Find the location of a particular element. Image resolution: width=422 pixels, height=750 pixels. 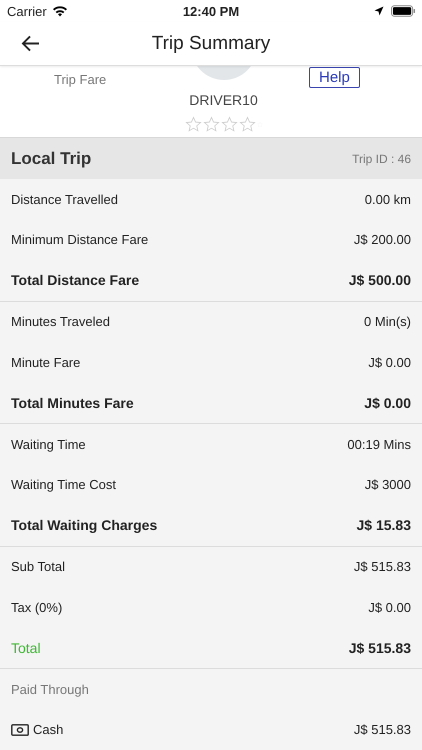

row-label: Total is located at coordinates (26, 648).